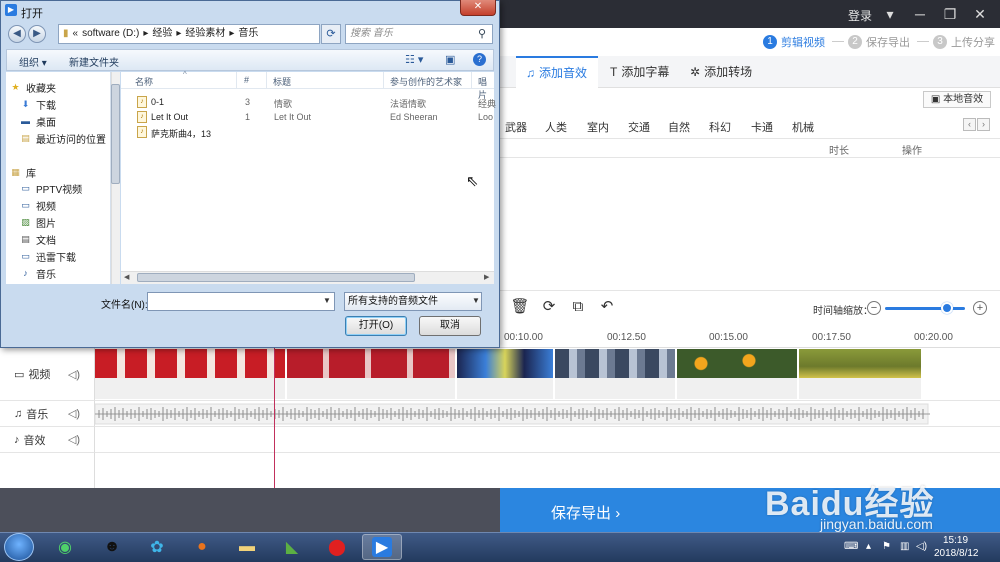 The image size is (1000, 562). What do you see at coordinates (157, 547) in the screenshot?
I see `taskbar-app-media-icon: ✿` at bounding box center [157, 547].